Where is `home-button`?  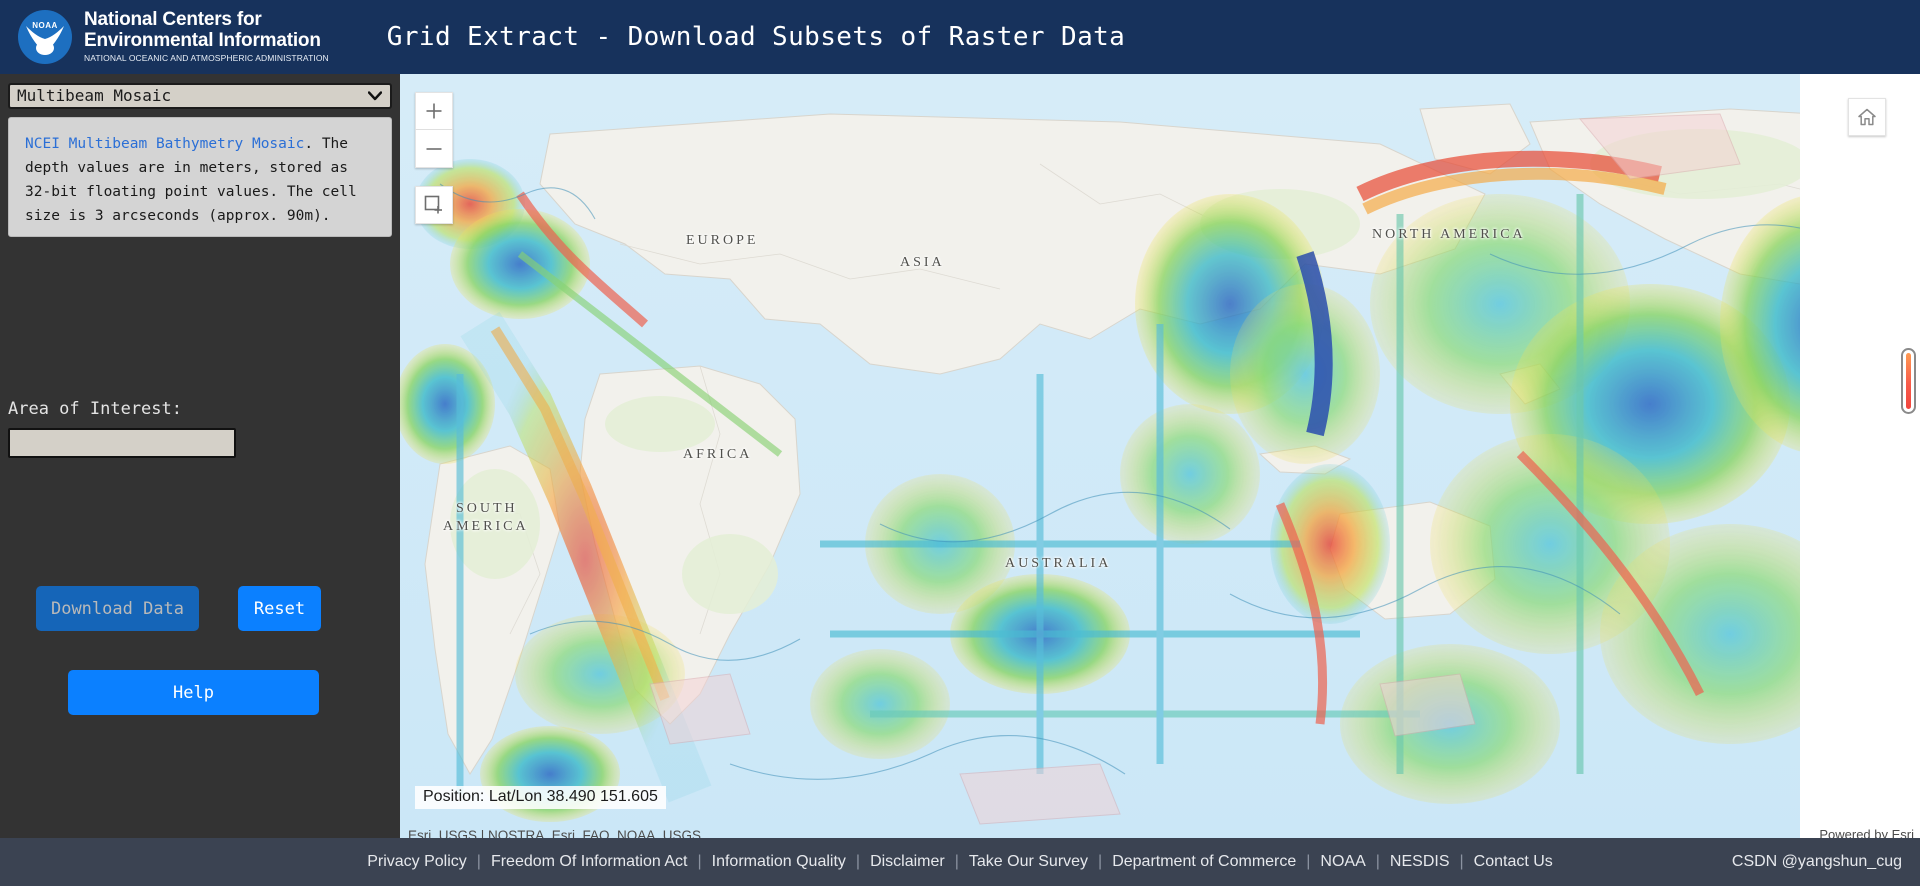 home-button is located at coordinates (1867, 117).